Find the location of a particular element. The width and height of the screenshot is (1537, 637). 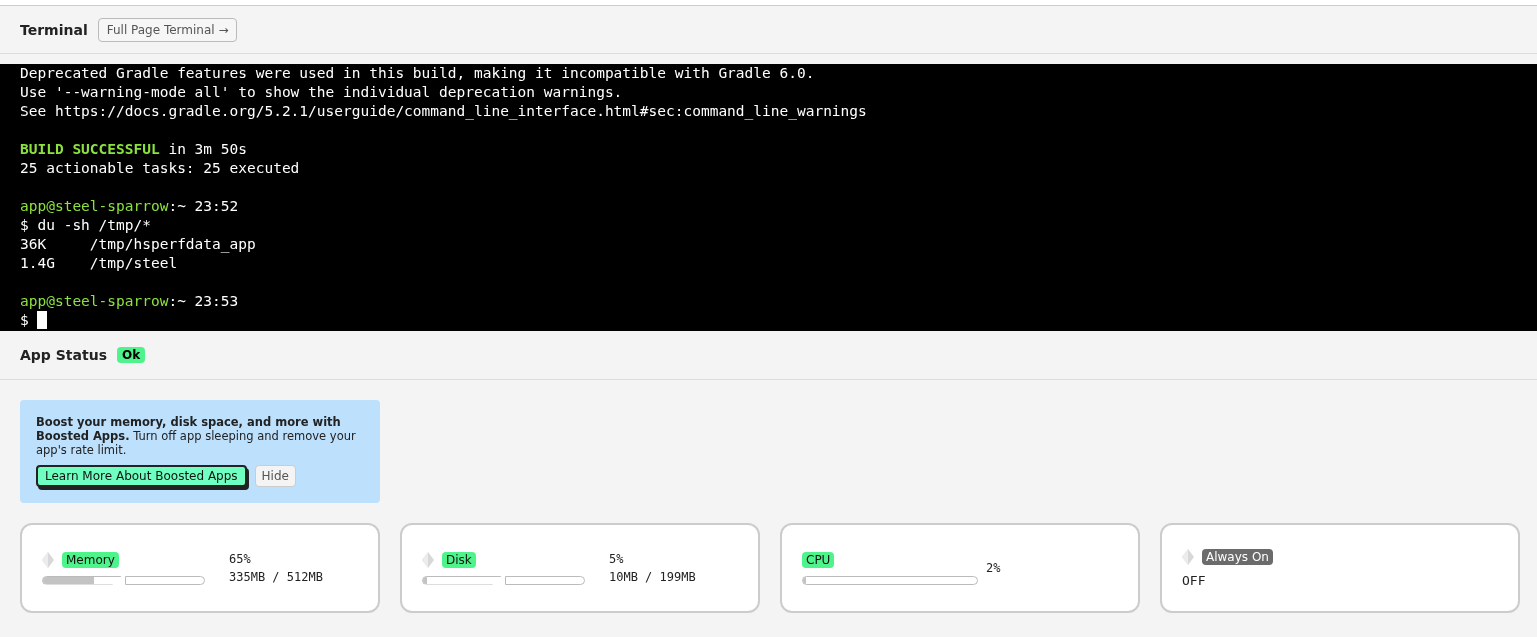

status-badge: Ok is located at coordinates (131, 355).